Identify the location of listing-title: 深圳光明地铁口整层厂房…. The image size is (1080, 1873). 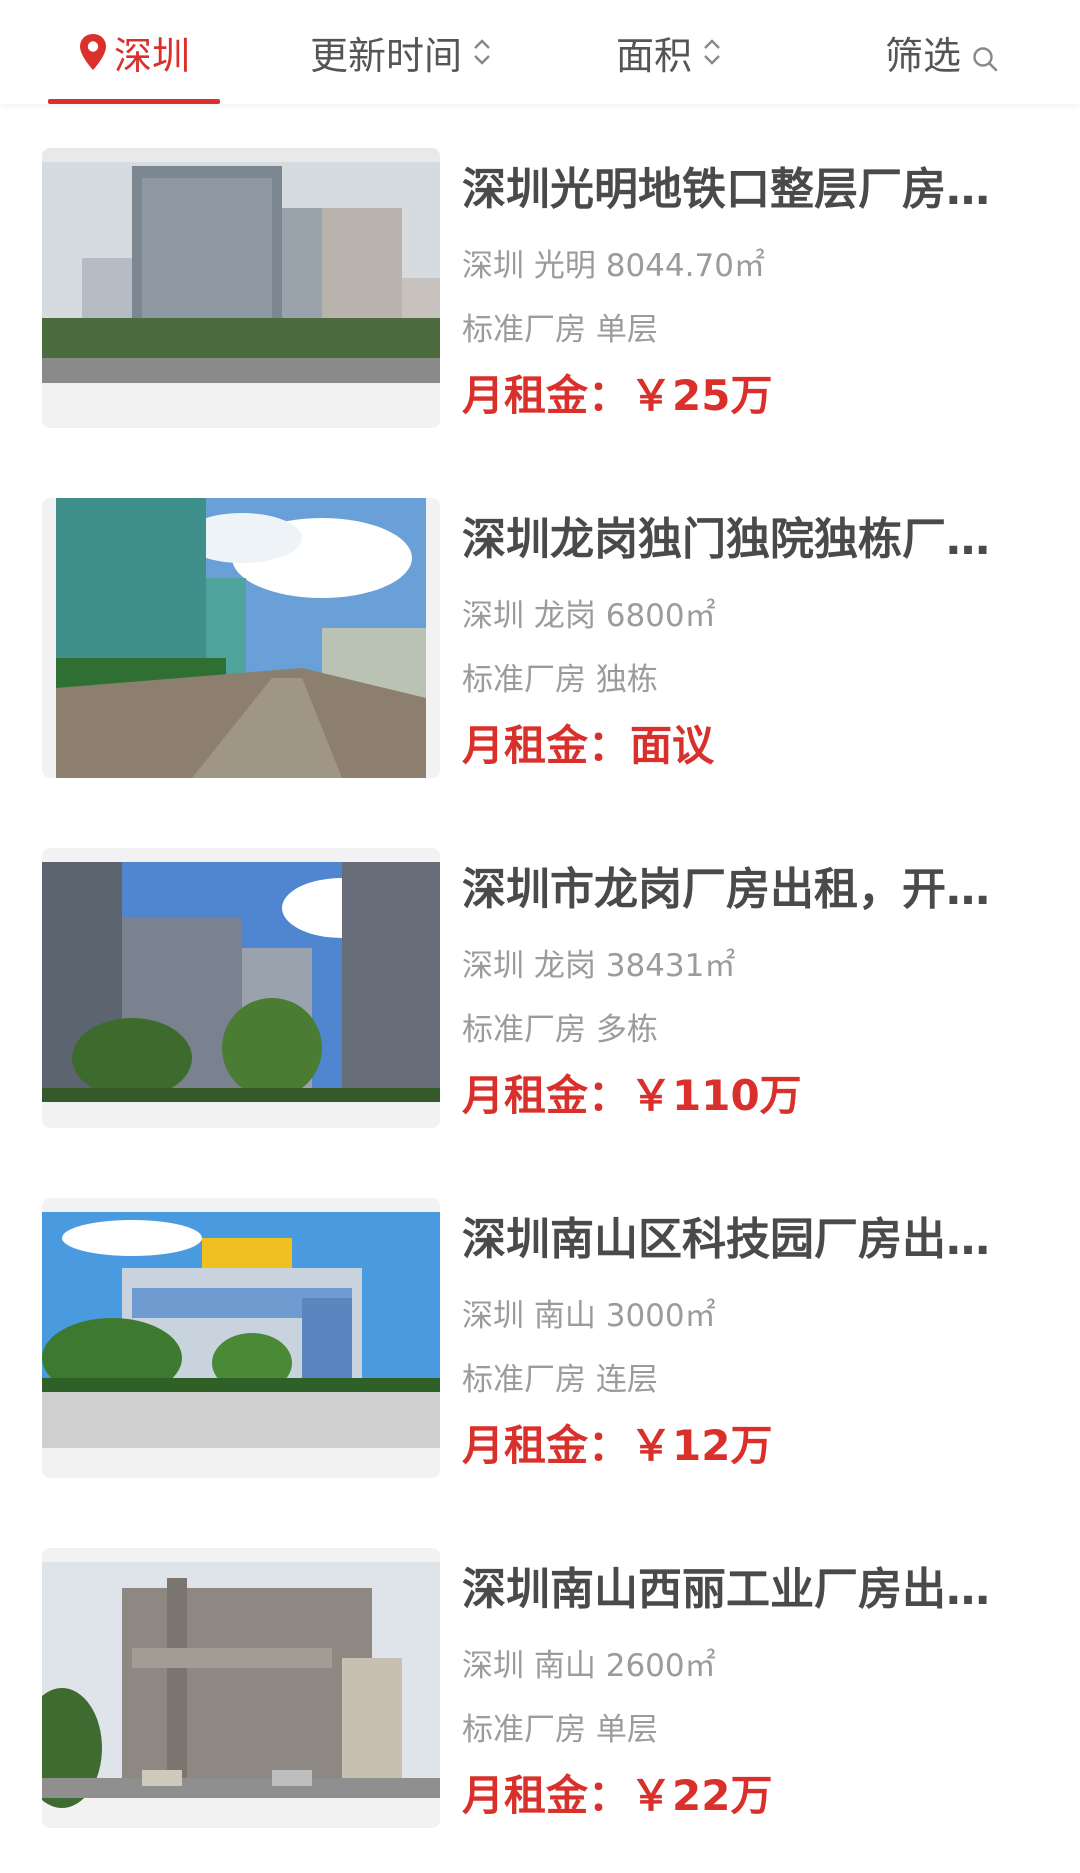
(732, 190).